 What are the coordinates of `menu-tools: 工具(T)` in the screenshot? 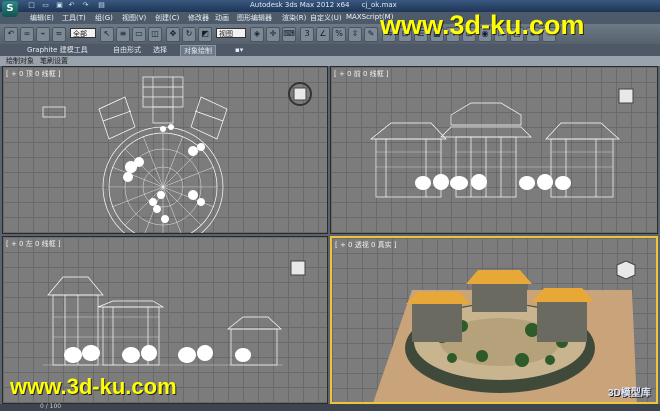 It's located at (74, 18).